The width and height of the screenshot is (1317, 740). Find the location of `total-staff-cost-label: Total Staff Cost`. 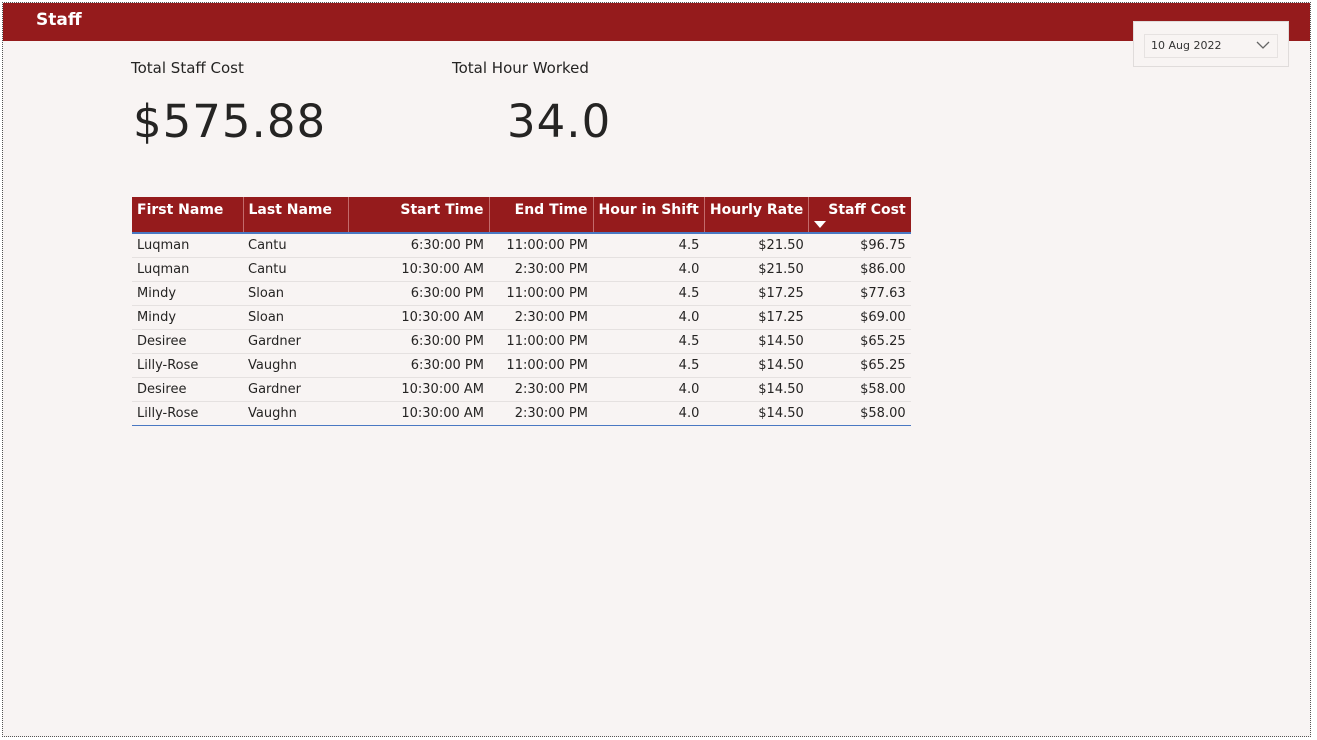

total-staff-cost-label: Total Staff Cost is located at coordinates (187, 68).